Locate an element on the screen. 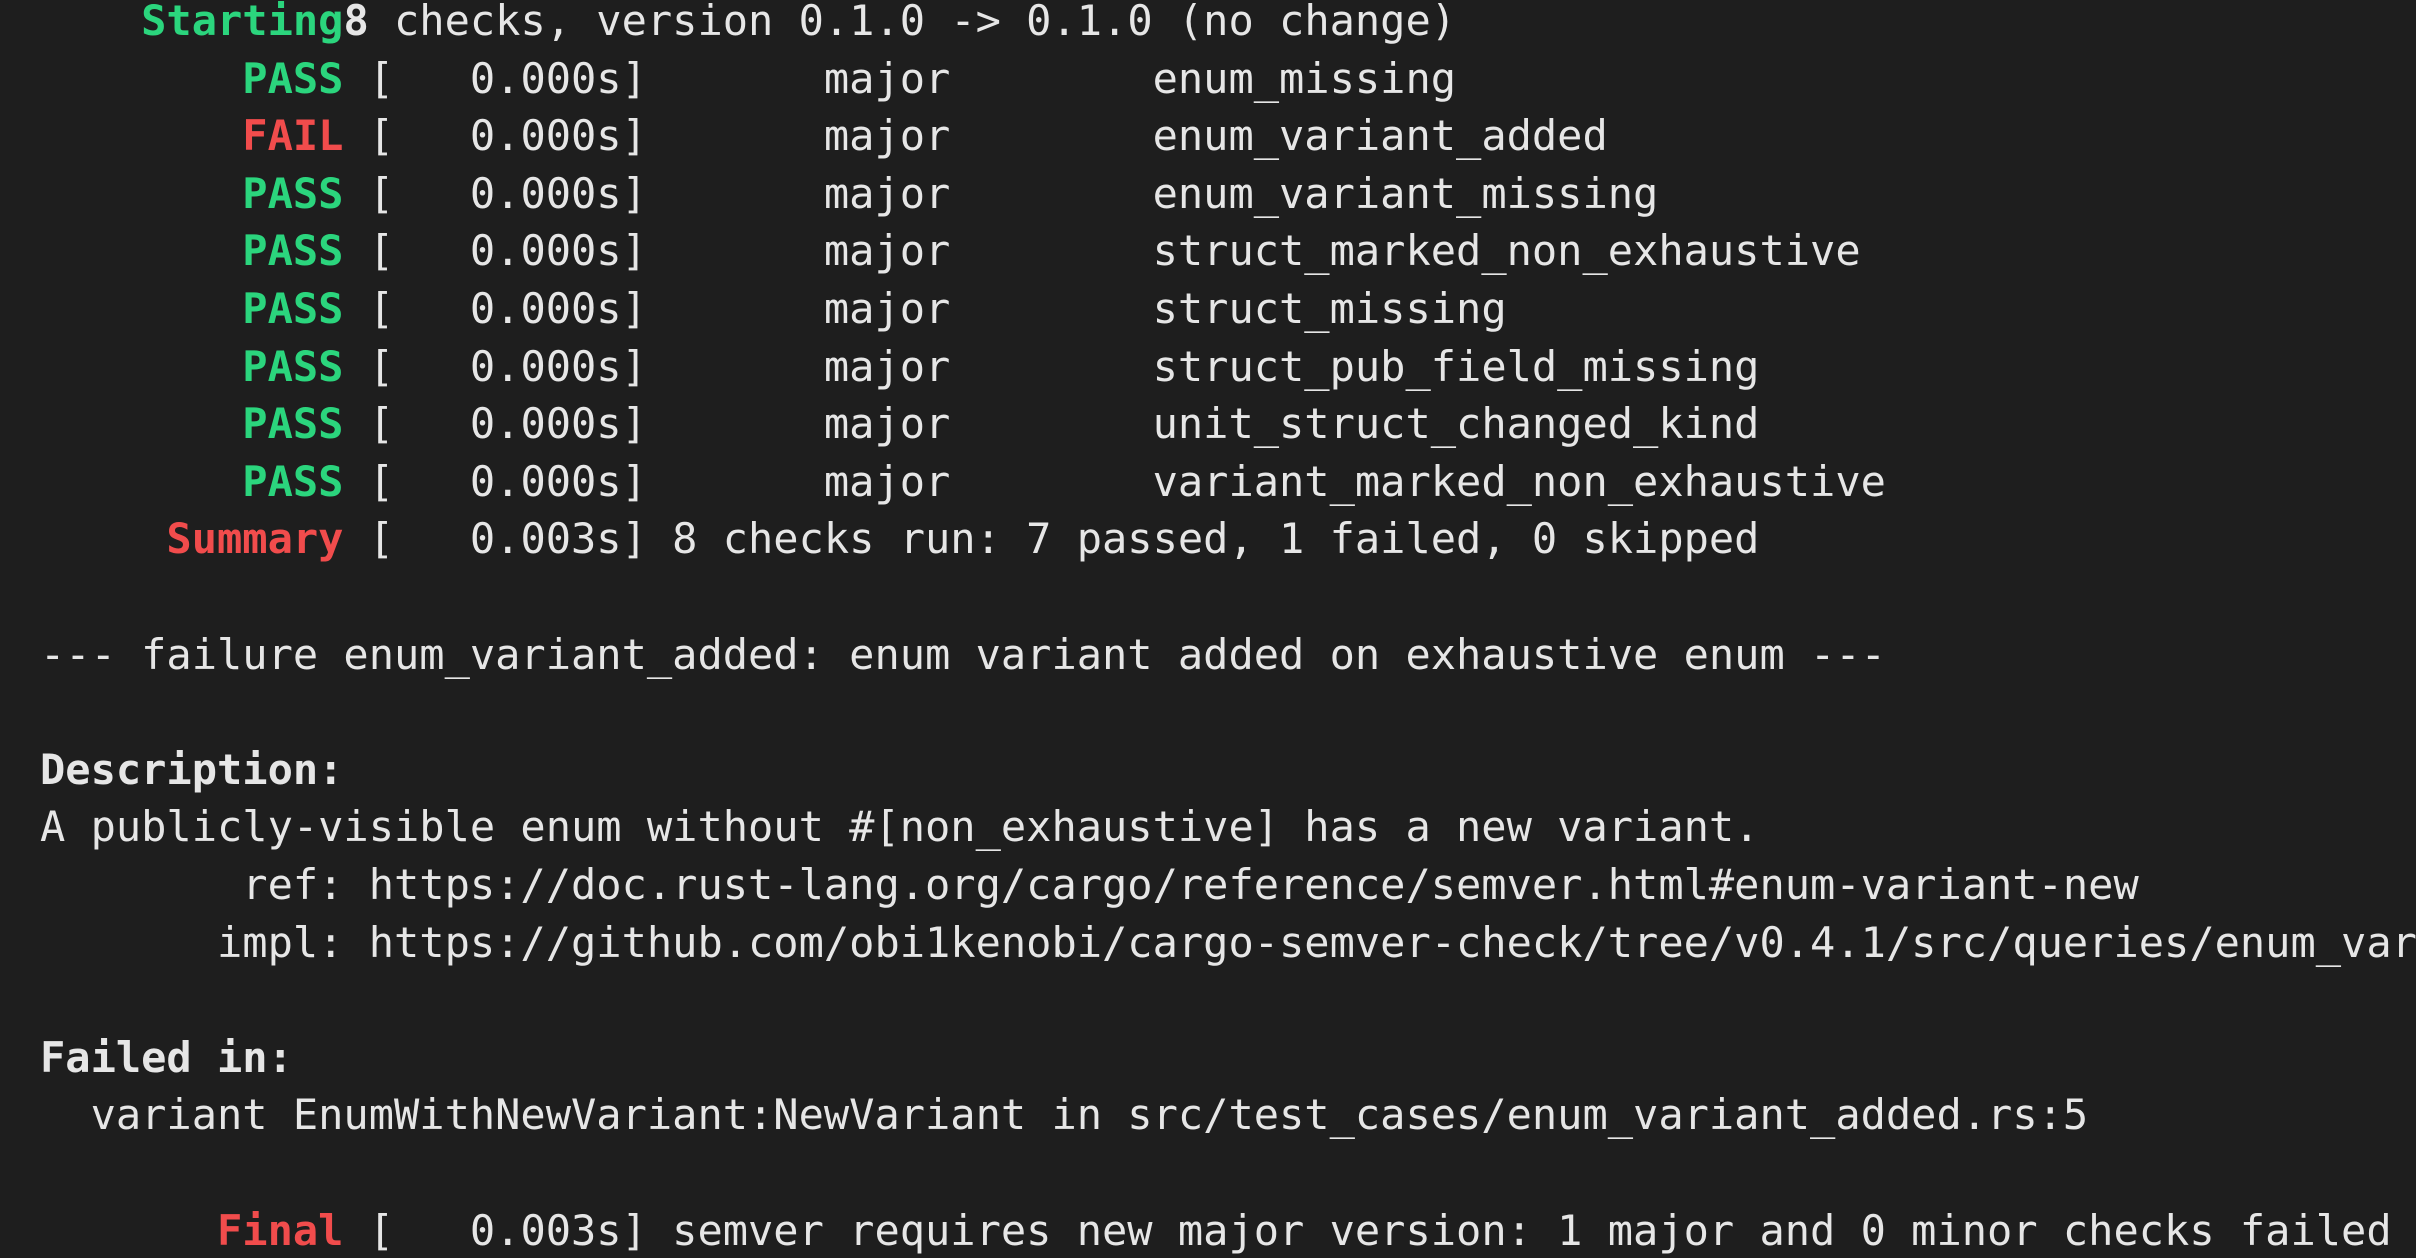 This screenshot has width=2416, height=1258. check-row: PASS [ 0.000s] major enum_missing is located at coordinates (748, 79).